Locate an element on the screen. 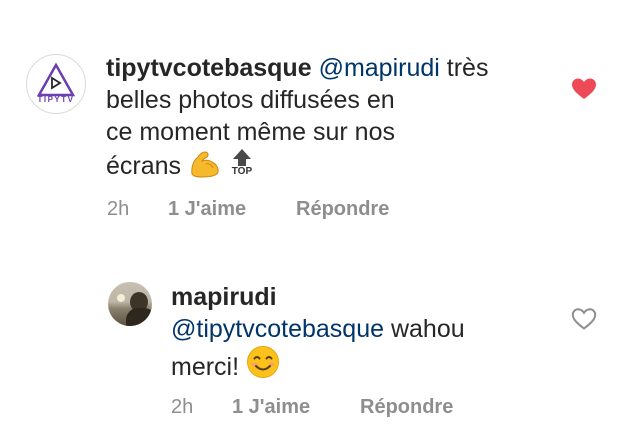  tipytv-logo-icon is located at coordinates (56, 79).